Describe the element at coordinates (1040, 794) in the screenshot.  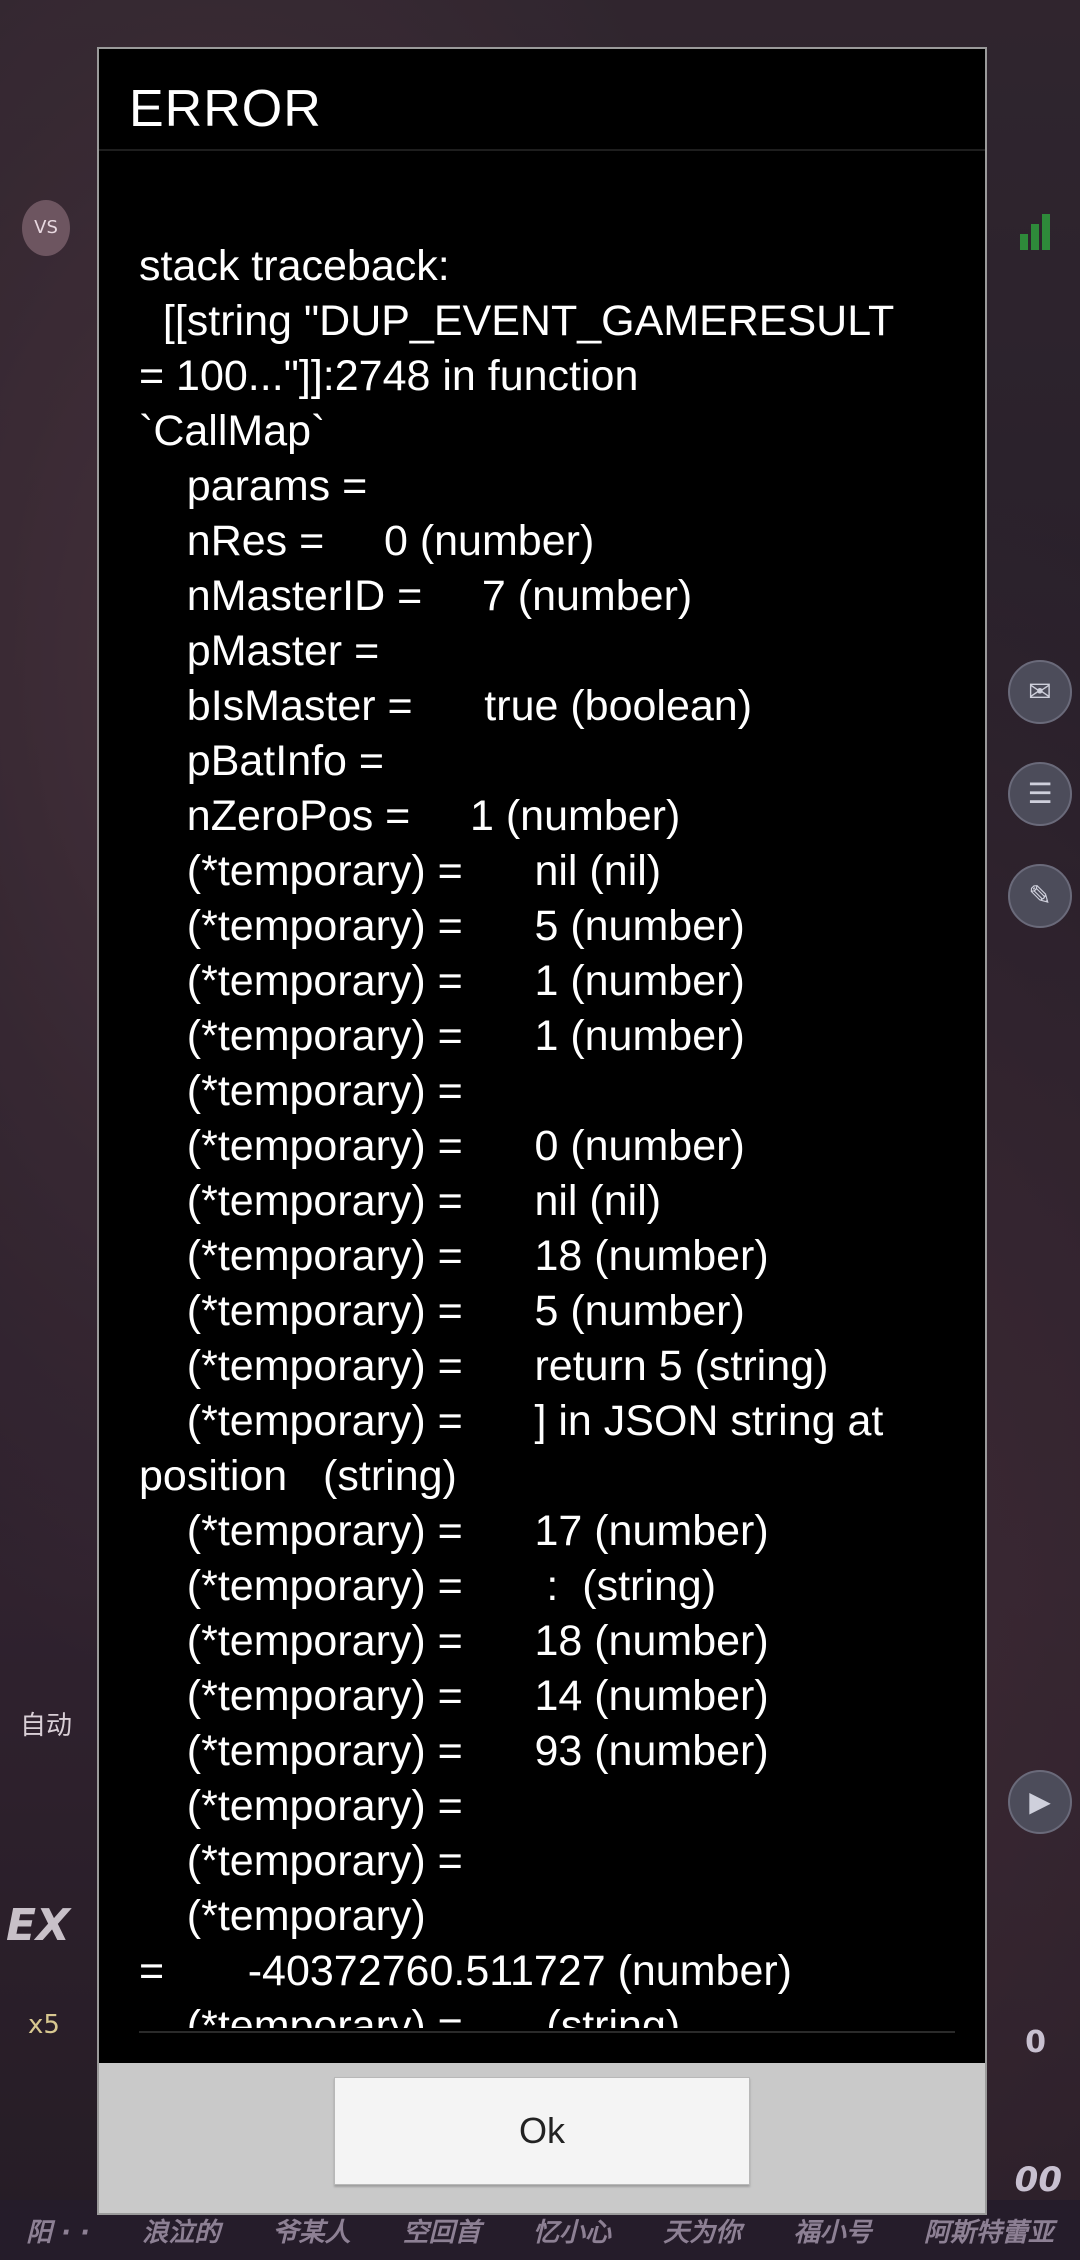
I see `player-list-icon: ☰` at that location.